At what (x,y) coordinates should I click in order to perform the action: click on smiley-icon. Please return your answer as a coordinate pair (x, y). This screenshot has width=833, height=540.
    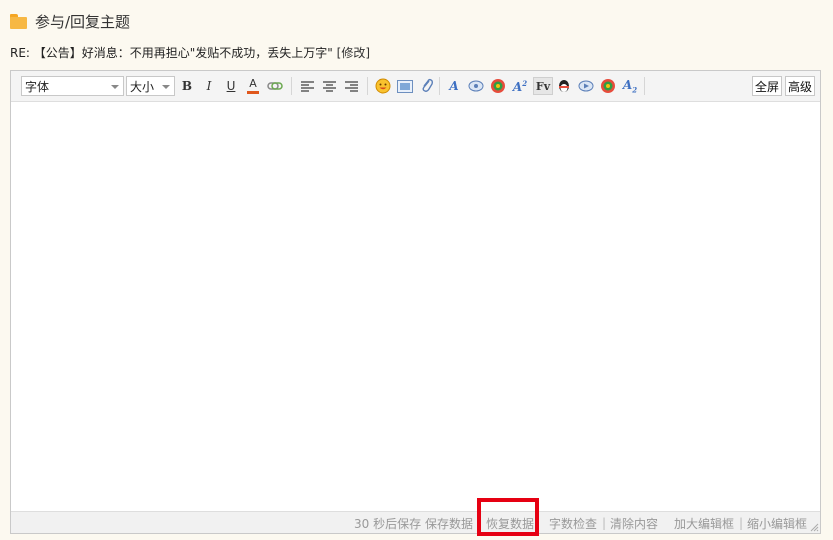
    Looking at the image, I should click on (383, 86).